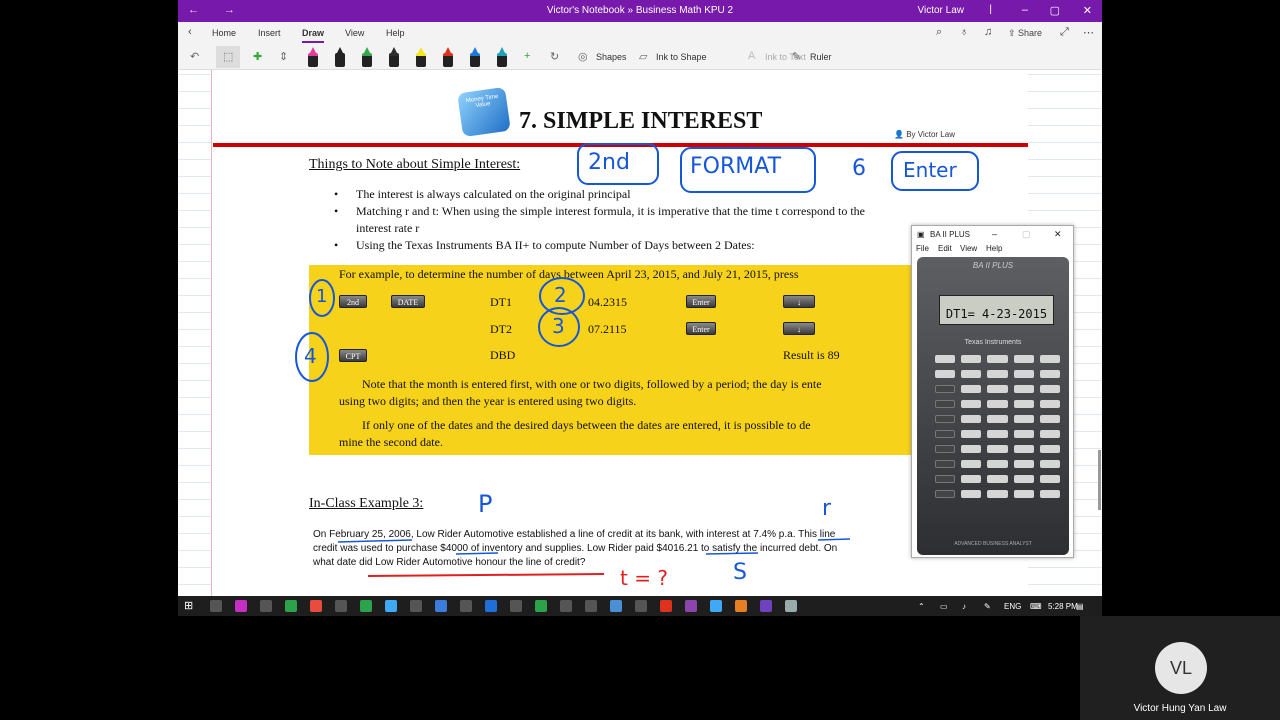  What do you see at coordinates (643, 56) in the screenshot?
I see `ink-to-shape-icon: ▱` at bounding box center [643, 56].